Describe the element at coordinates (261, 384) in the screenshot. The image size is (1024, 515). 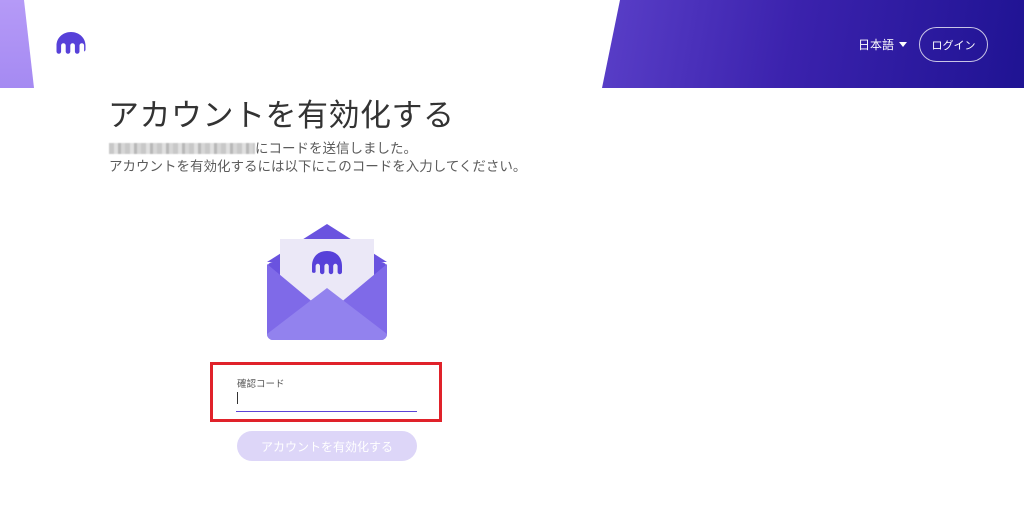
I see `code-field-label: 確認コード` at that location.